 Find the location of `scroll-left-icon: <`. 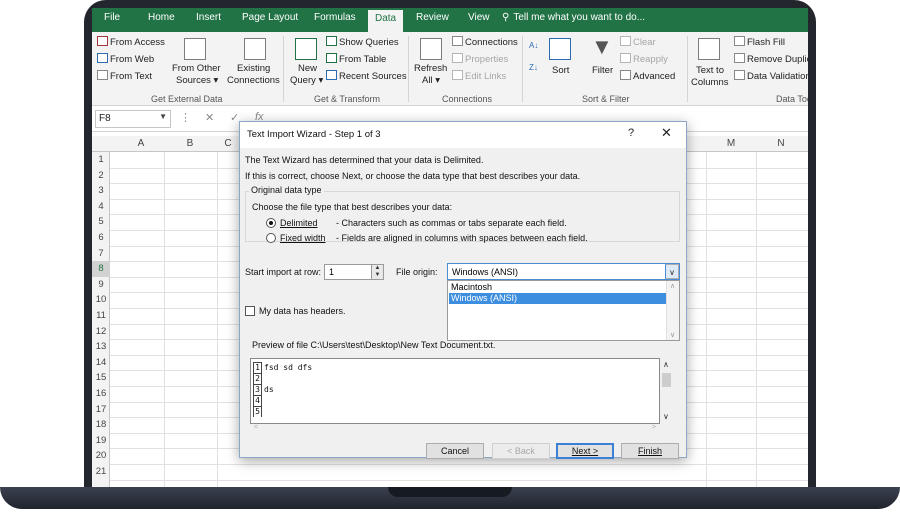

scroll-left-icon: < is located at coordinates (256, 427).